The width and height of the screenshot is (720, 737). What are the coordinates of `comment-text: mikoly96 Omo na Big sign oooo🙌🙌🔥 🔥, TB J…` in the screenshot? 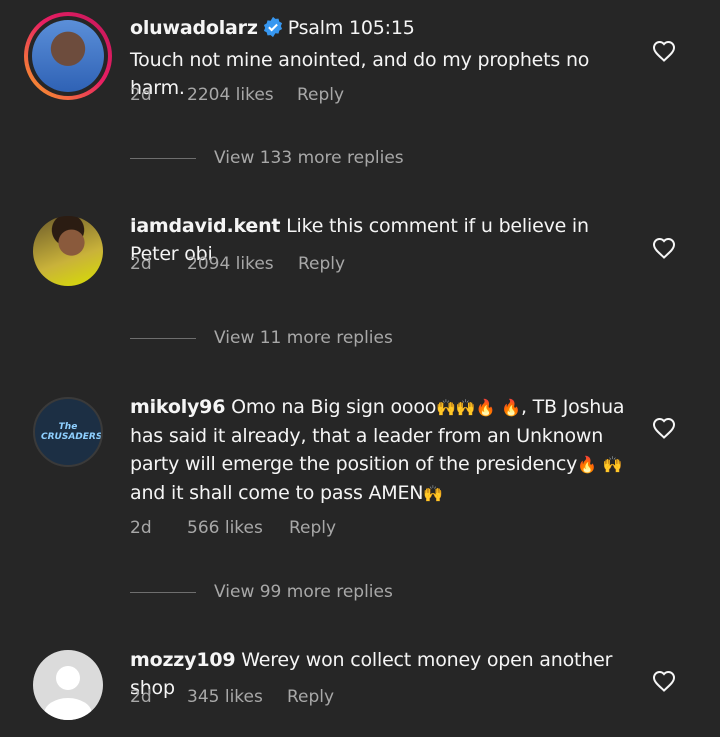 It's located at (380, 450).